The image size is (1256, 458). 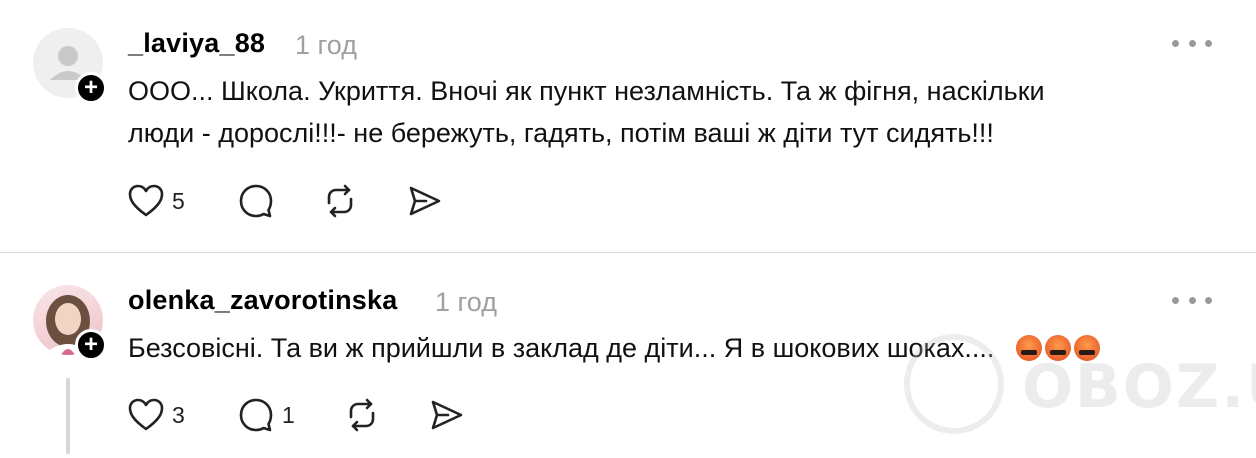 I want to click on reply-button: 1, so click(x=266, y=415).